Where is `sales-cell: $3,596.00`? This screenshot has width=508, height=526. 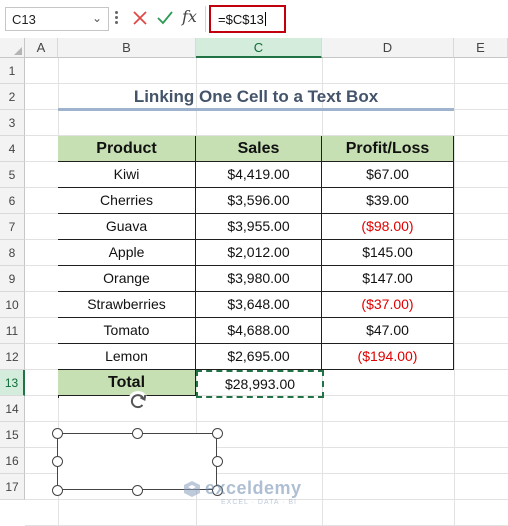
sales-cell: $3,596.00 is located at coordinates (259, 201).